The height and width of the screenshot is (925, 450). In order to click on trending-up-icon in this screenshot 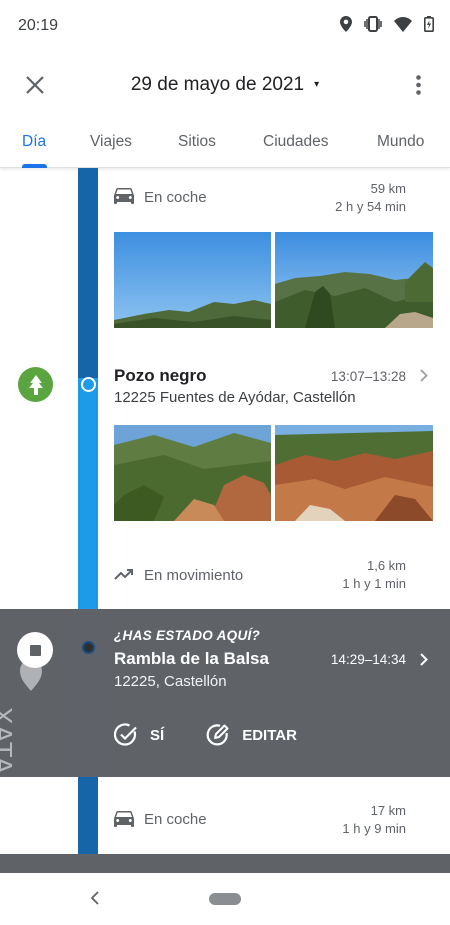, I will do `click(124, 576)`.